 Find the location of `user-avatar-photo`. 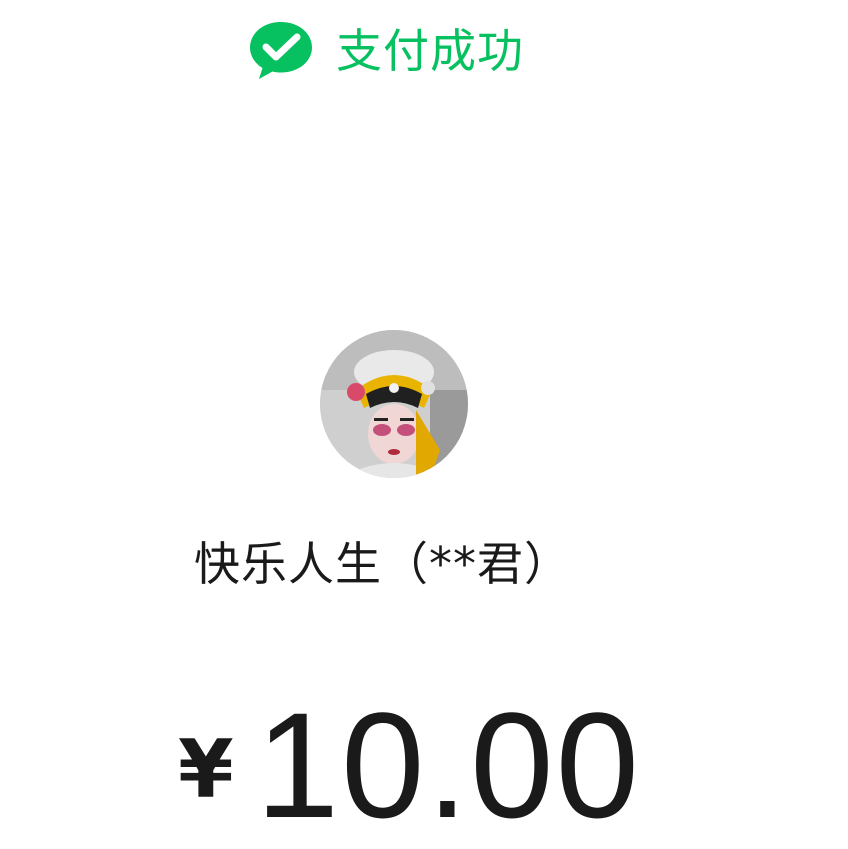

user-avatar-photo is located at coordinates (394, 404).